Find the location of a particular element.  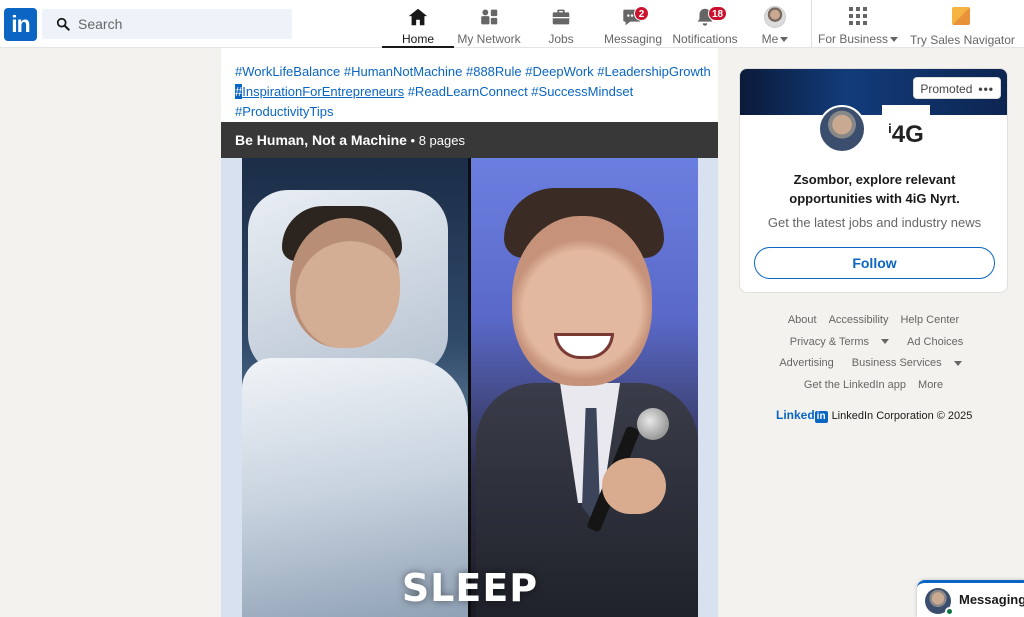

footer-brand: Linked in LinkedIn Corporation © 2025 is located at coordinates (874, 415).